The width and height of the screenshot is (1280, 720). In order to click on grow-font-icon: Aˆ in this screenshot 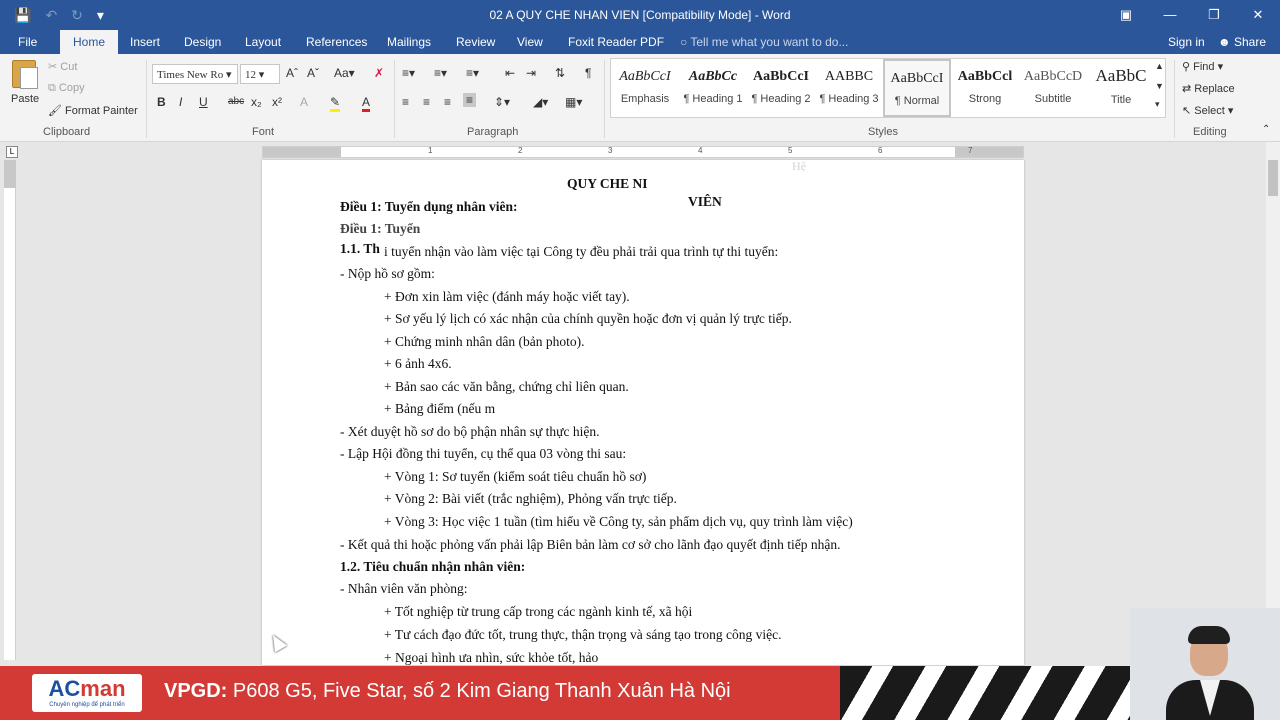, I will do `click(292, 73)`.